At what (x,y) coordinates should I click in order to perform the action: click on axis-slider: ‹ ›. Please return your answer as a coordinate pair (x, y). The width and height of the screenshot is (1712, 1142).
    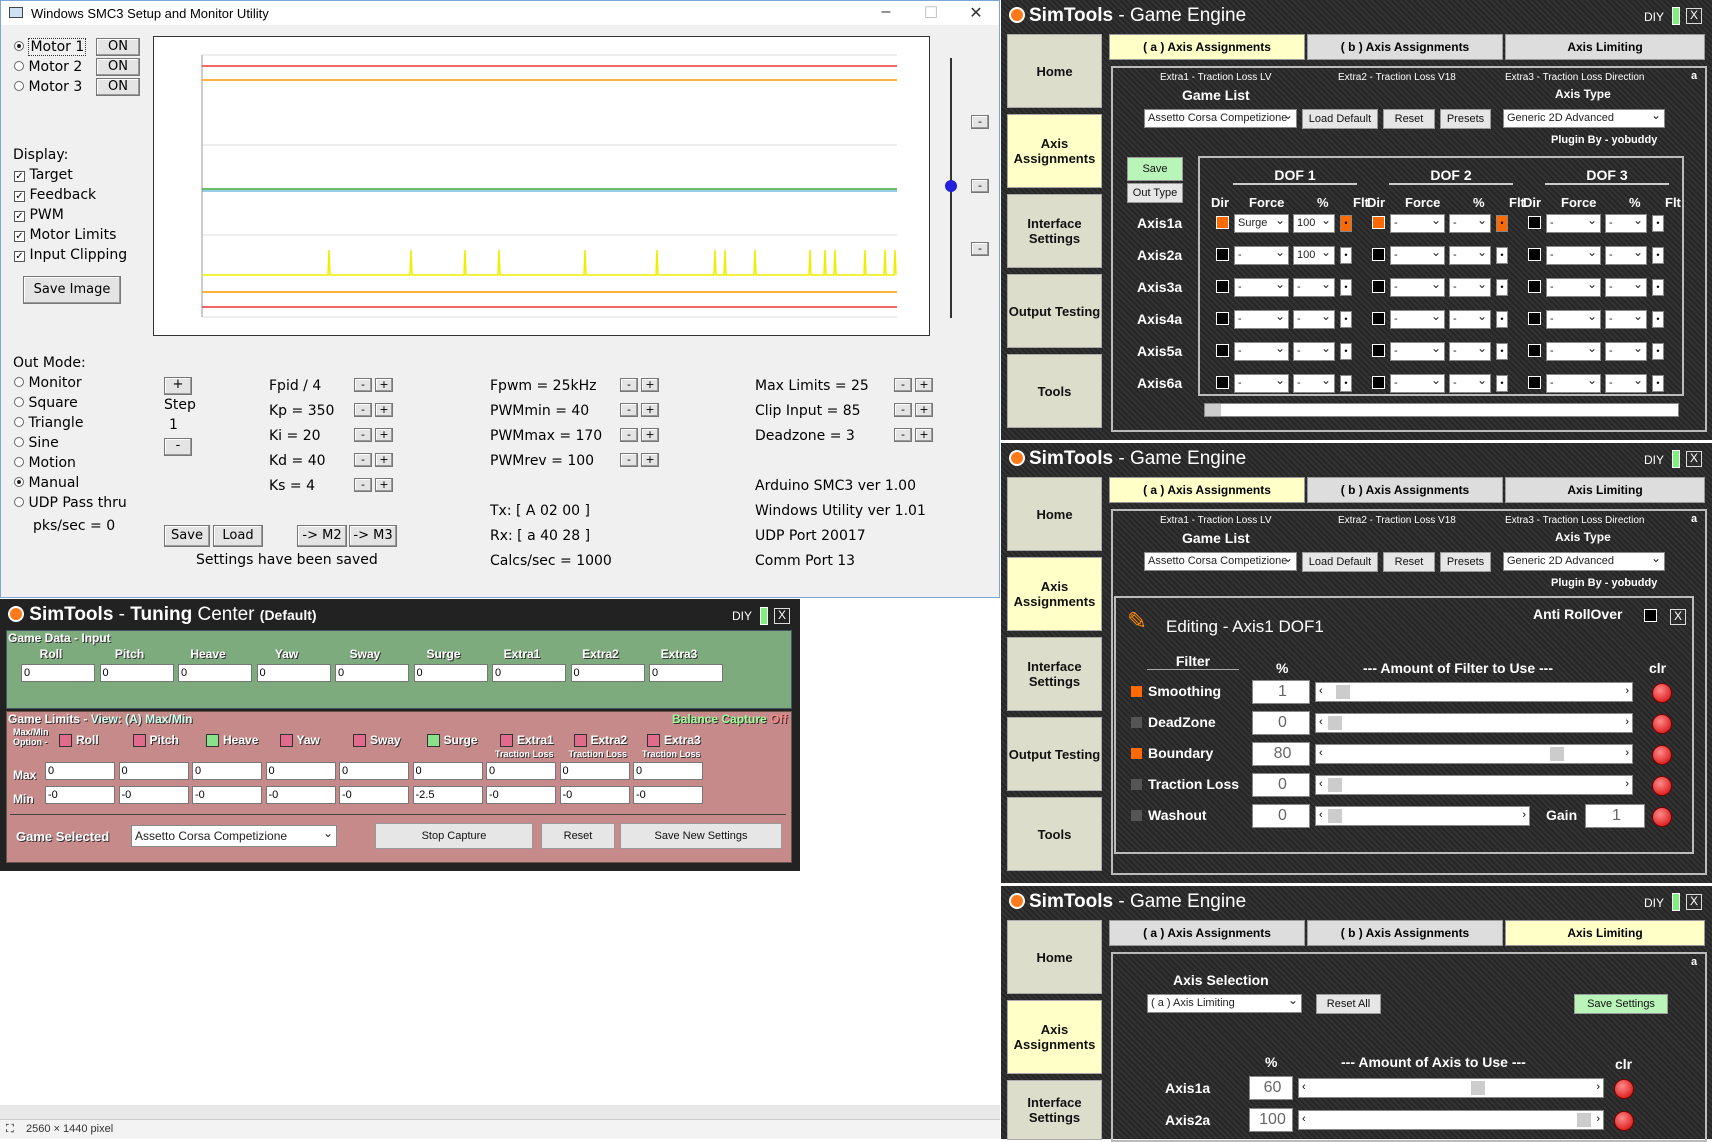
    Looking at the image, I should click on (1451, 1120).